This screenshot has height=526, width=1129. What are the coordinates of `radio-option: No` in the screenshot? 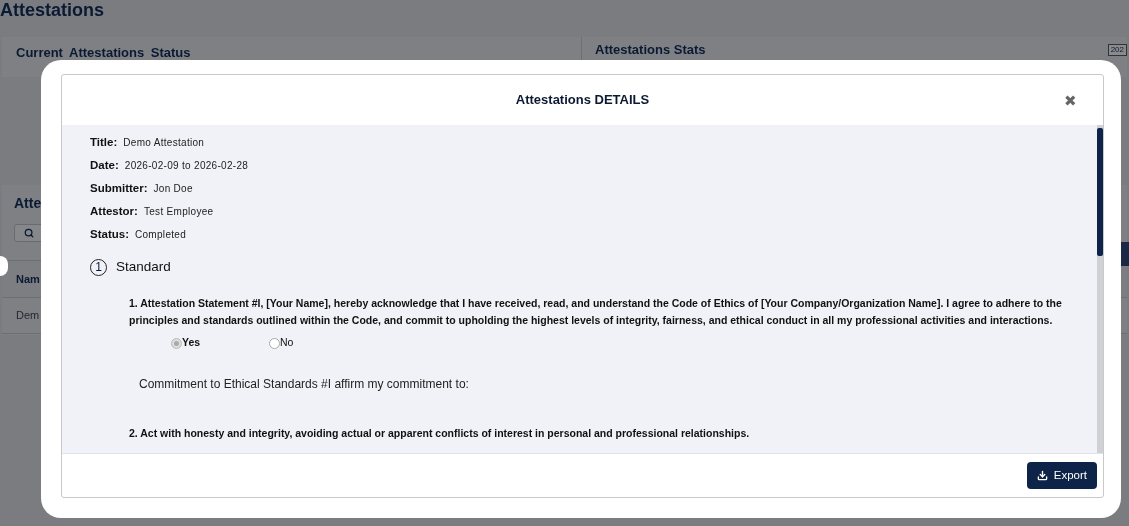 It's located at (318, 343).